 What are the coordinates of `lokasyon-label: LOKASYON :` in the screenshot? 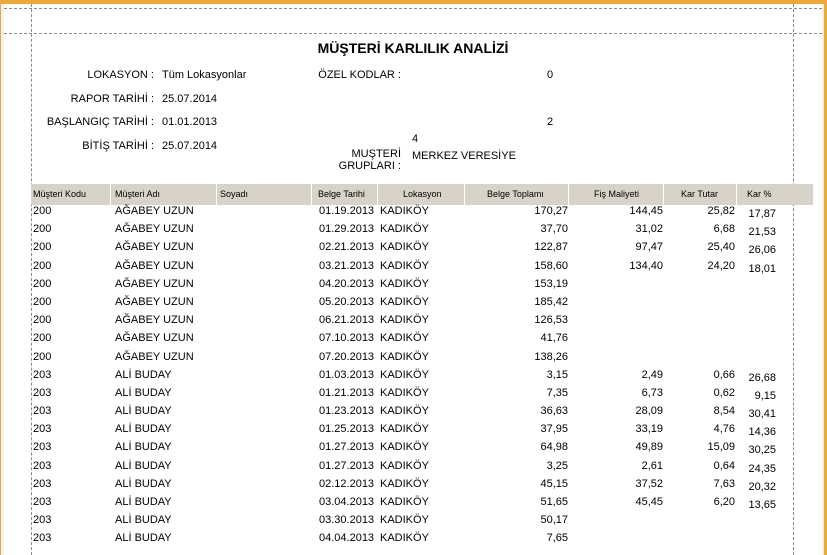 It's located at (120, 75).